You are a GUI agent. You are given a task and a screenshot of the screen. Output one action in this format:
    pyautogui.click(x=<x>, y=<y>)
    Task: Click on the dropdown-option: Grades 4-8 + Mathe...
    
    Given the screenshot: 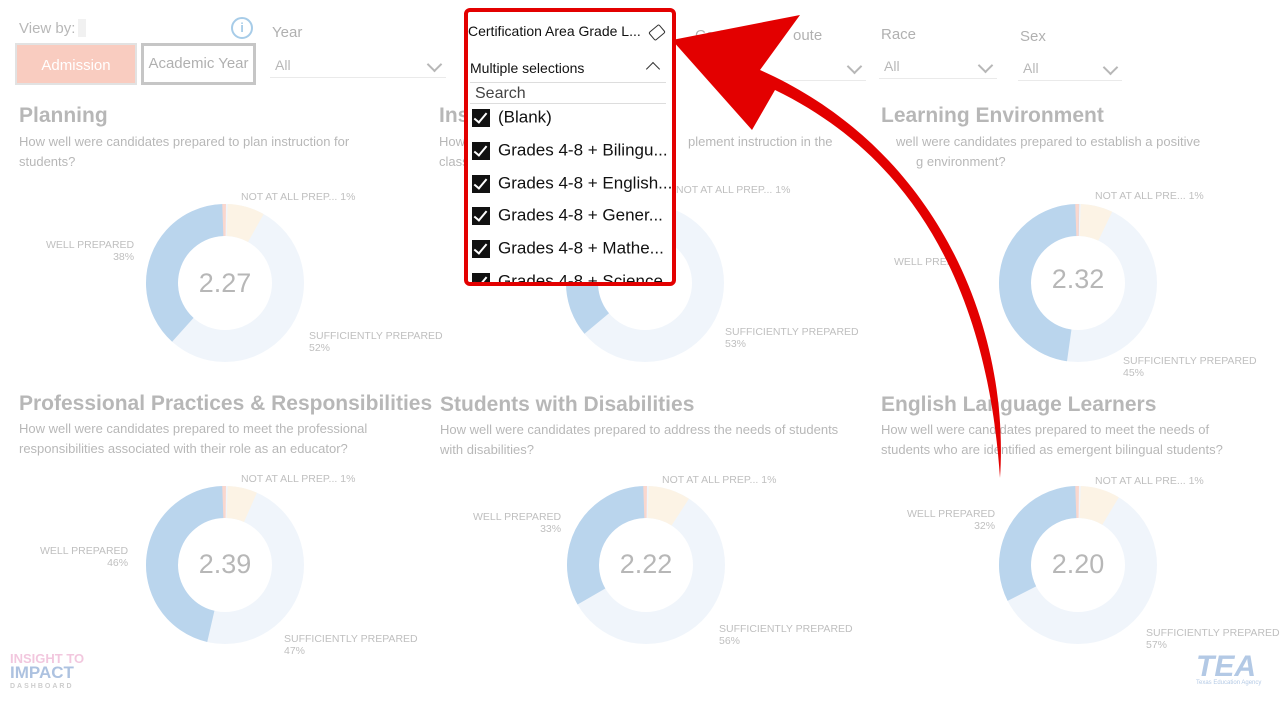 What is the action you would take?
    pyautogui.click(x=572, y=253)
    